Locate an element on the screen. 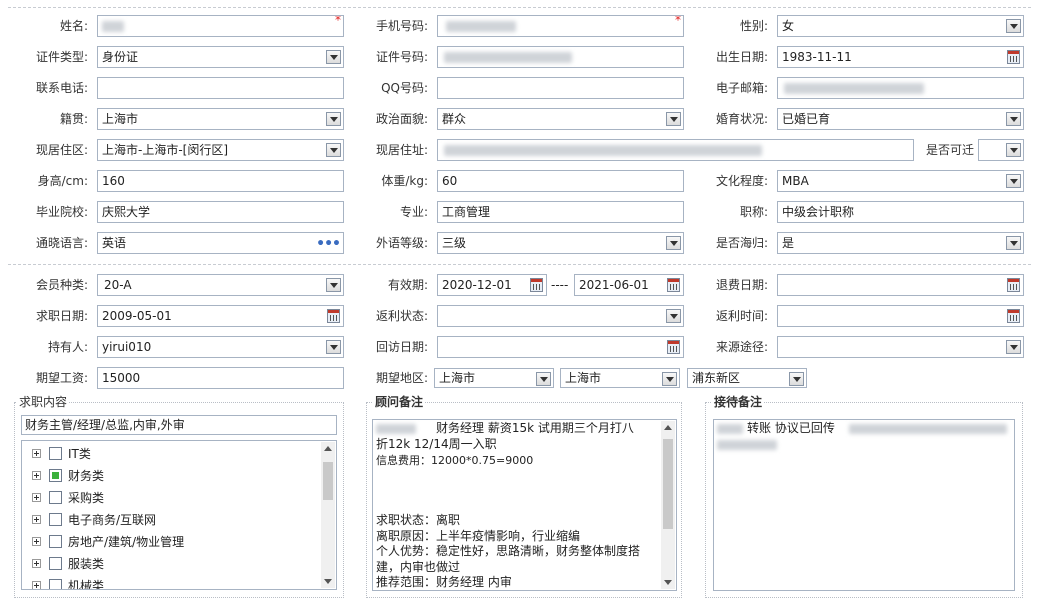 The width and height of the screenshot is (1037, 602). rebate-status-select is located at coordinates (560, 316).